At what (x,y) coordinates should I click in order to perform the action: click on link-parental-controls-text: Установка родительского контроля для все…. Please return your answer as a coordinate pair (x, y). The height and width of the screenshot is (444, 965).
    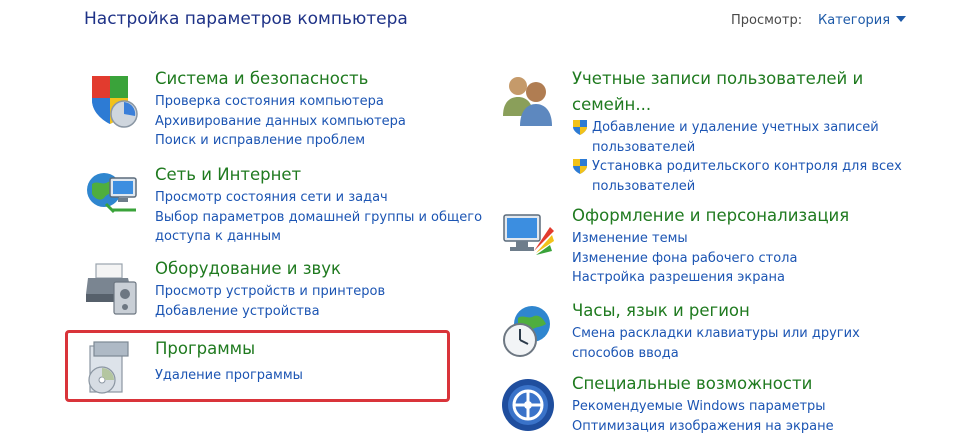
    Looking at the image, I should click on (747, 166).